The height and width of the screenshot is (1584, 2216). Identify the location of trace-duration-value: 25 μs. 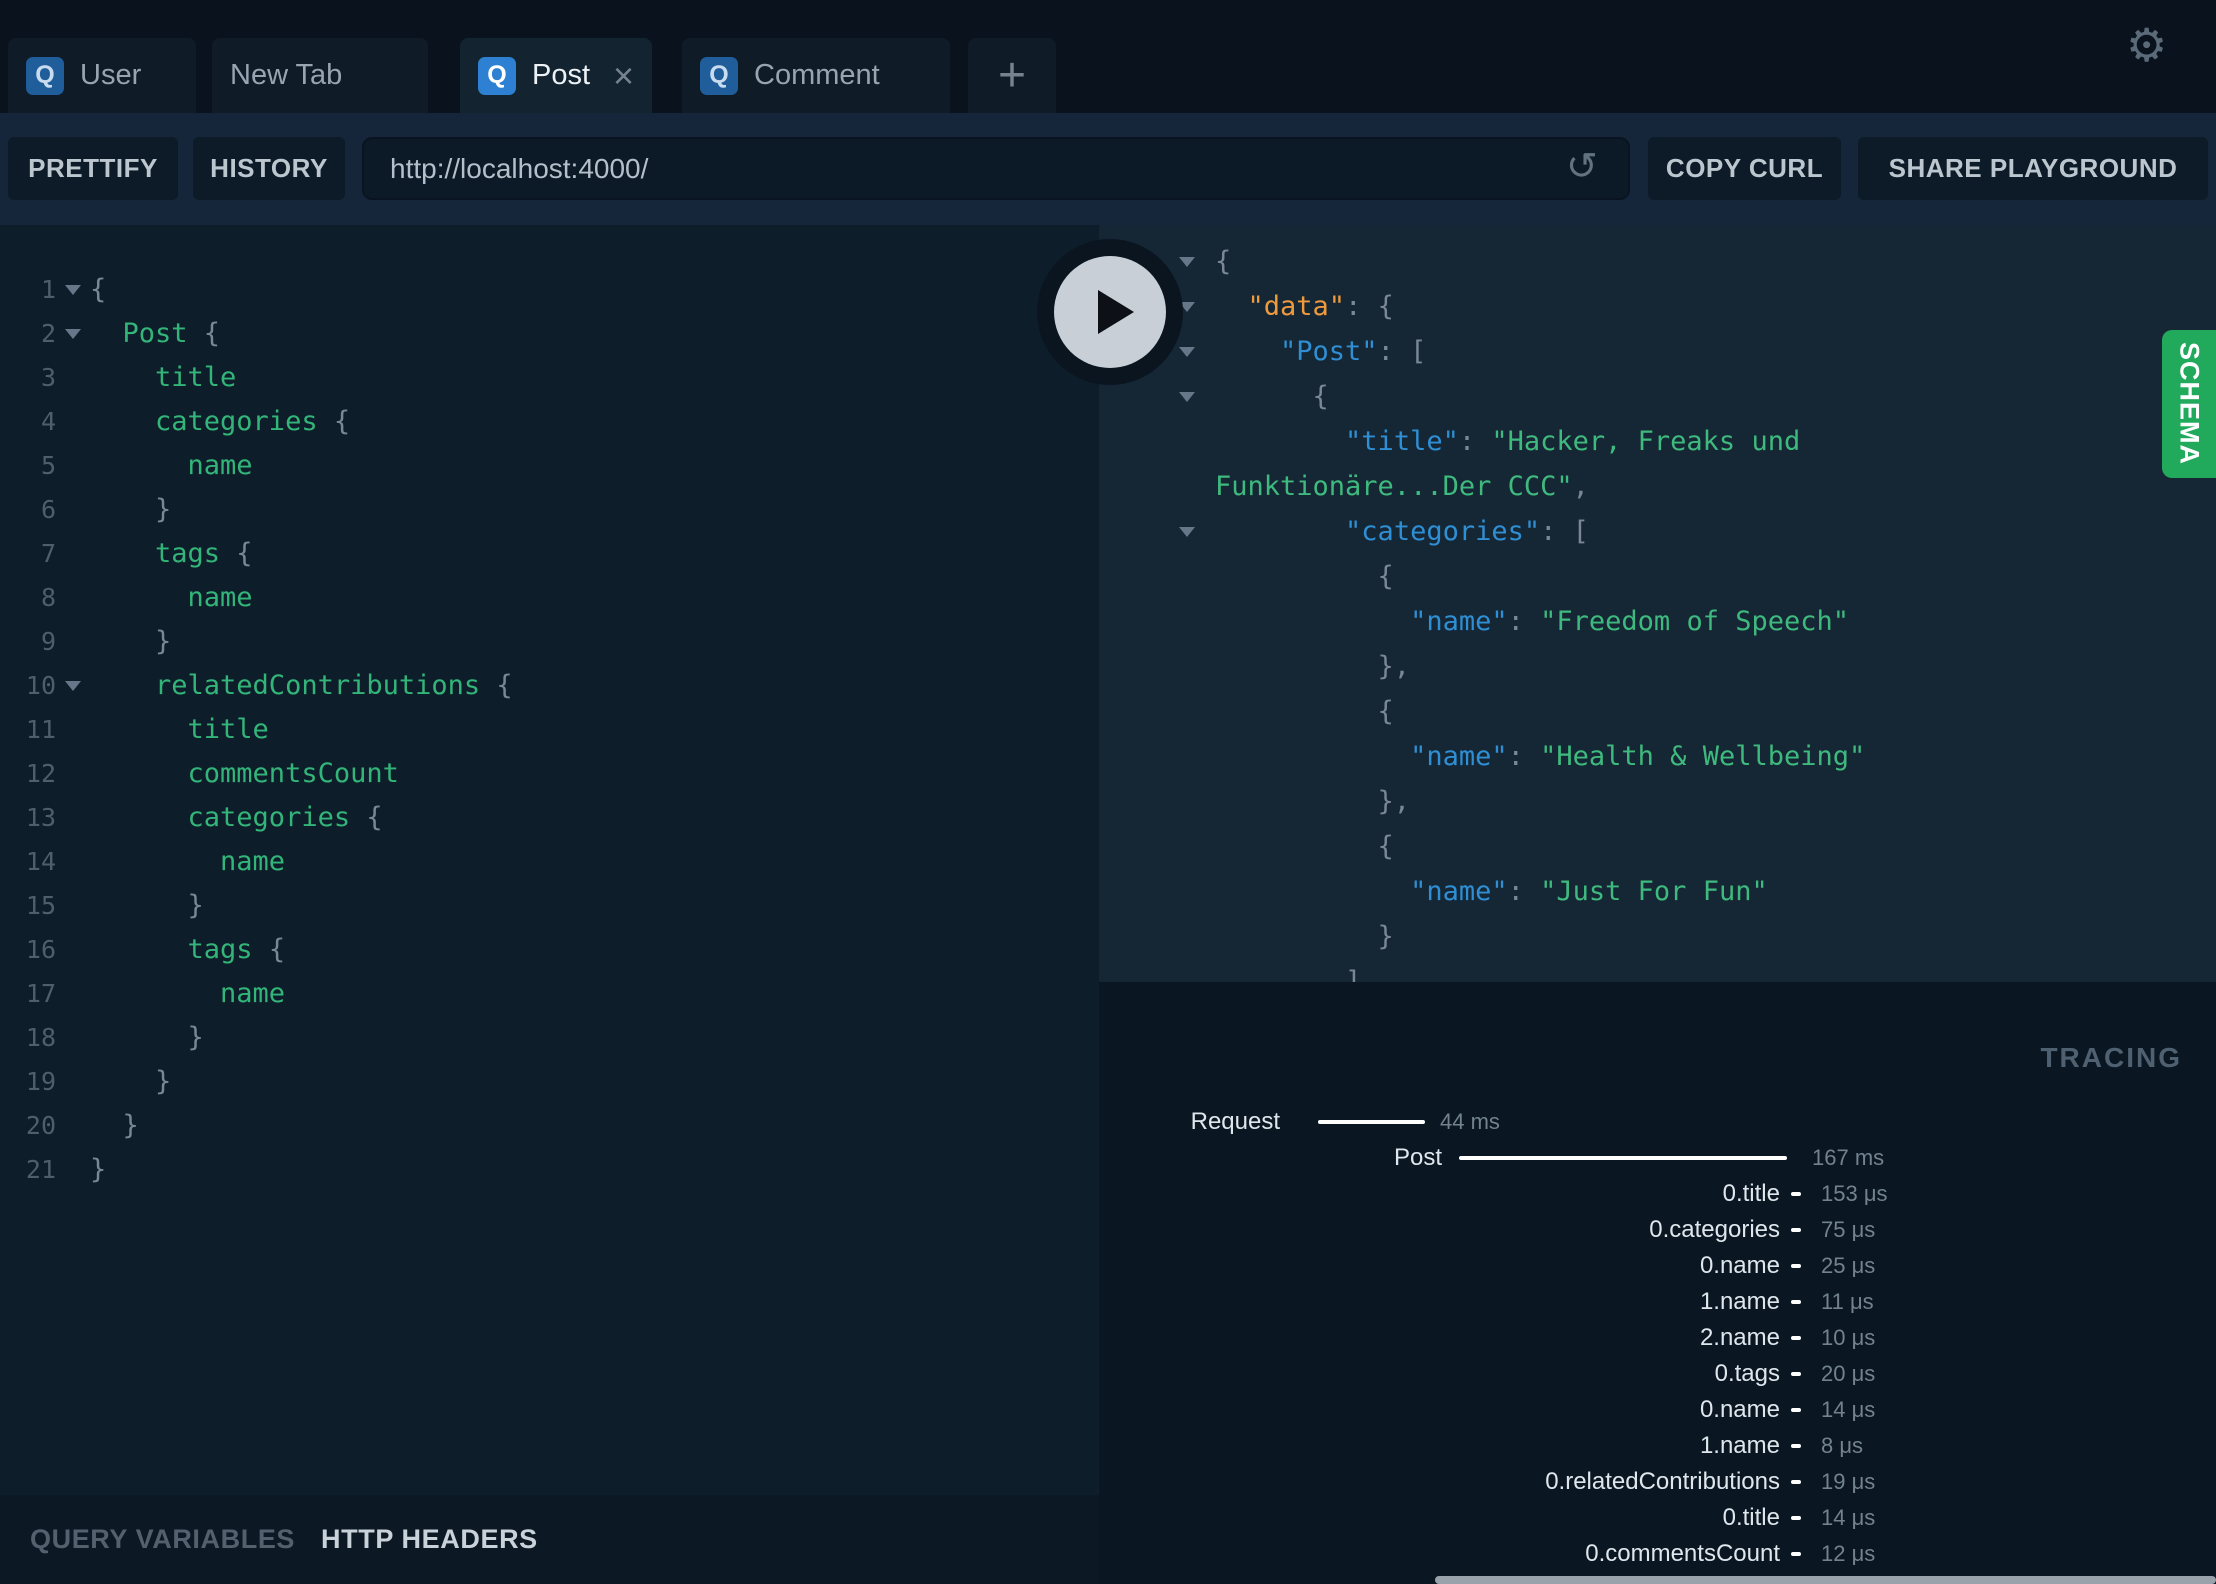
(1848, 1265).